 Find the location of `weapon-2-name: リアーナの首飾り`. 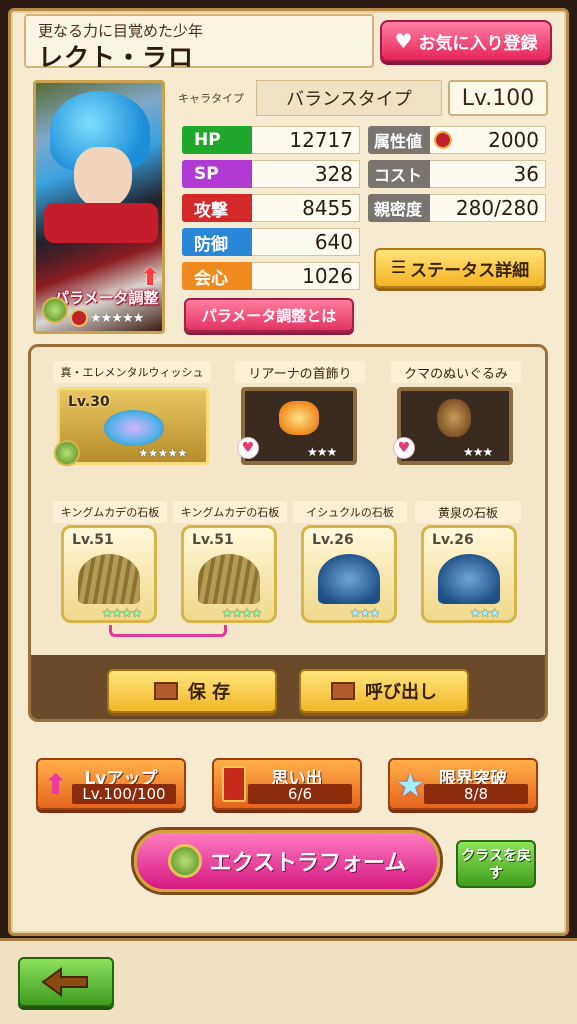

weapon-2-name: リアーナの首飾り is located at coordinates (300, 372).